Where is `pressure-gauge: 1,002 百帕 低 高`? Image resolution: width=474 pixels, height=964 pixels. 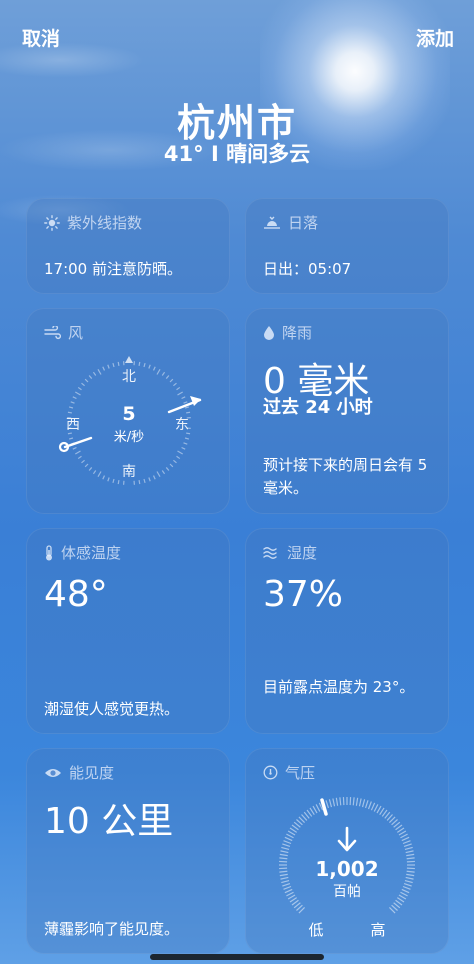
pressure-gauge: 1,002 百帕 低 高 is located at coordinates (347, 868).